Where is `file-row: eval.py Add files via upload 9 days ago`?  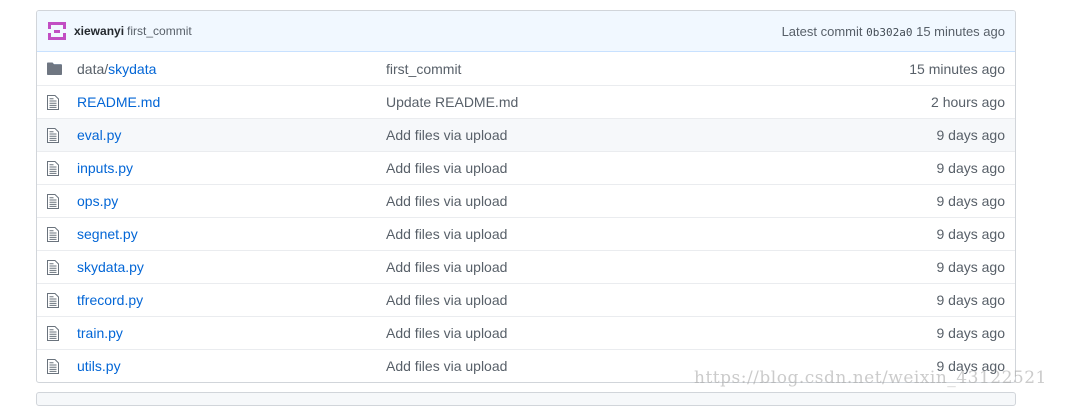 file-row: eval.py Add files via upload 9 days ago is located at coordinates (526, 134).